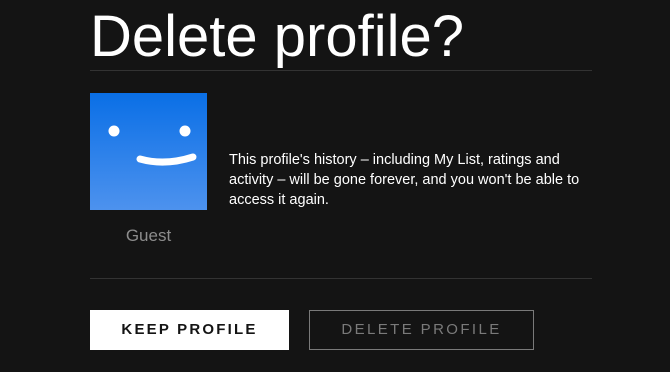 The width and height of the screenshot is (670, 372). Describe the element at coordinates (148, 235) in the screenshot. I see `profile-name: Guest` at that location.